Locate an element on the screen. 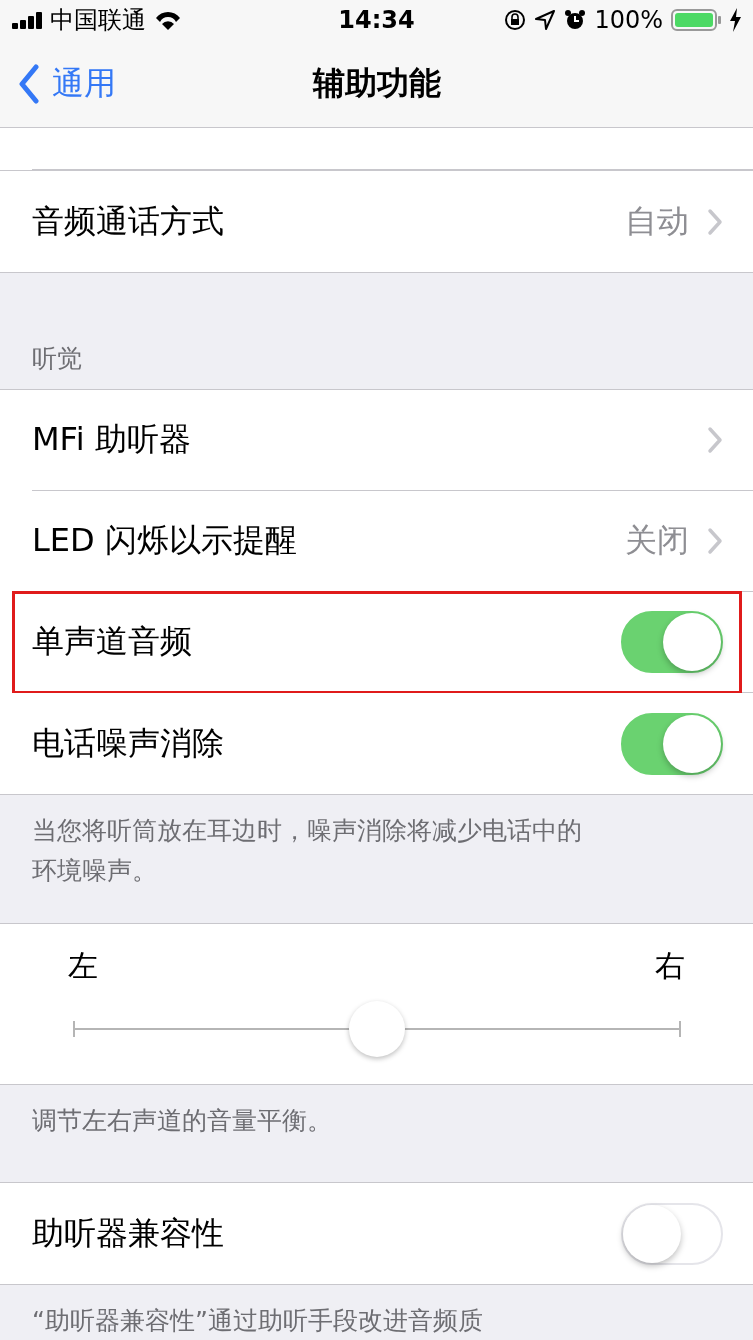 The image size is (753, 1340). row-value: 自动 is located at coordinates (657, 221).